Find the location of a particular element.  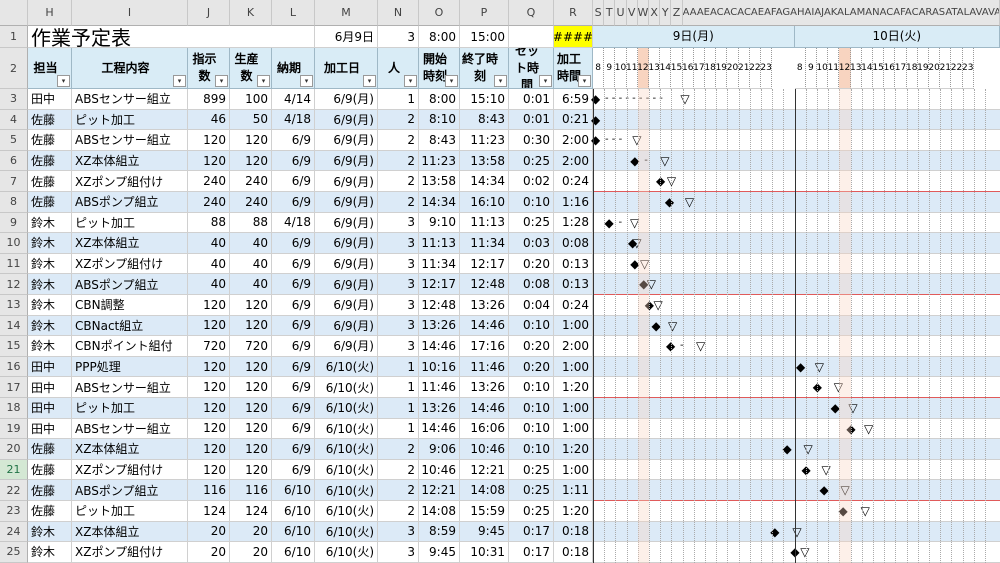

proc-time-cell: 0:13 is located at coordinates (573, 264).